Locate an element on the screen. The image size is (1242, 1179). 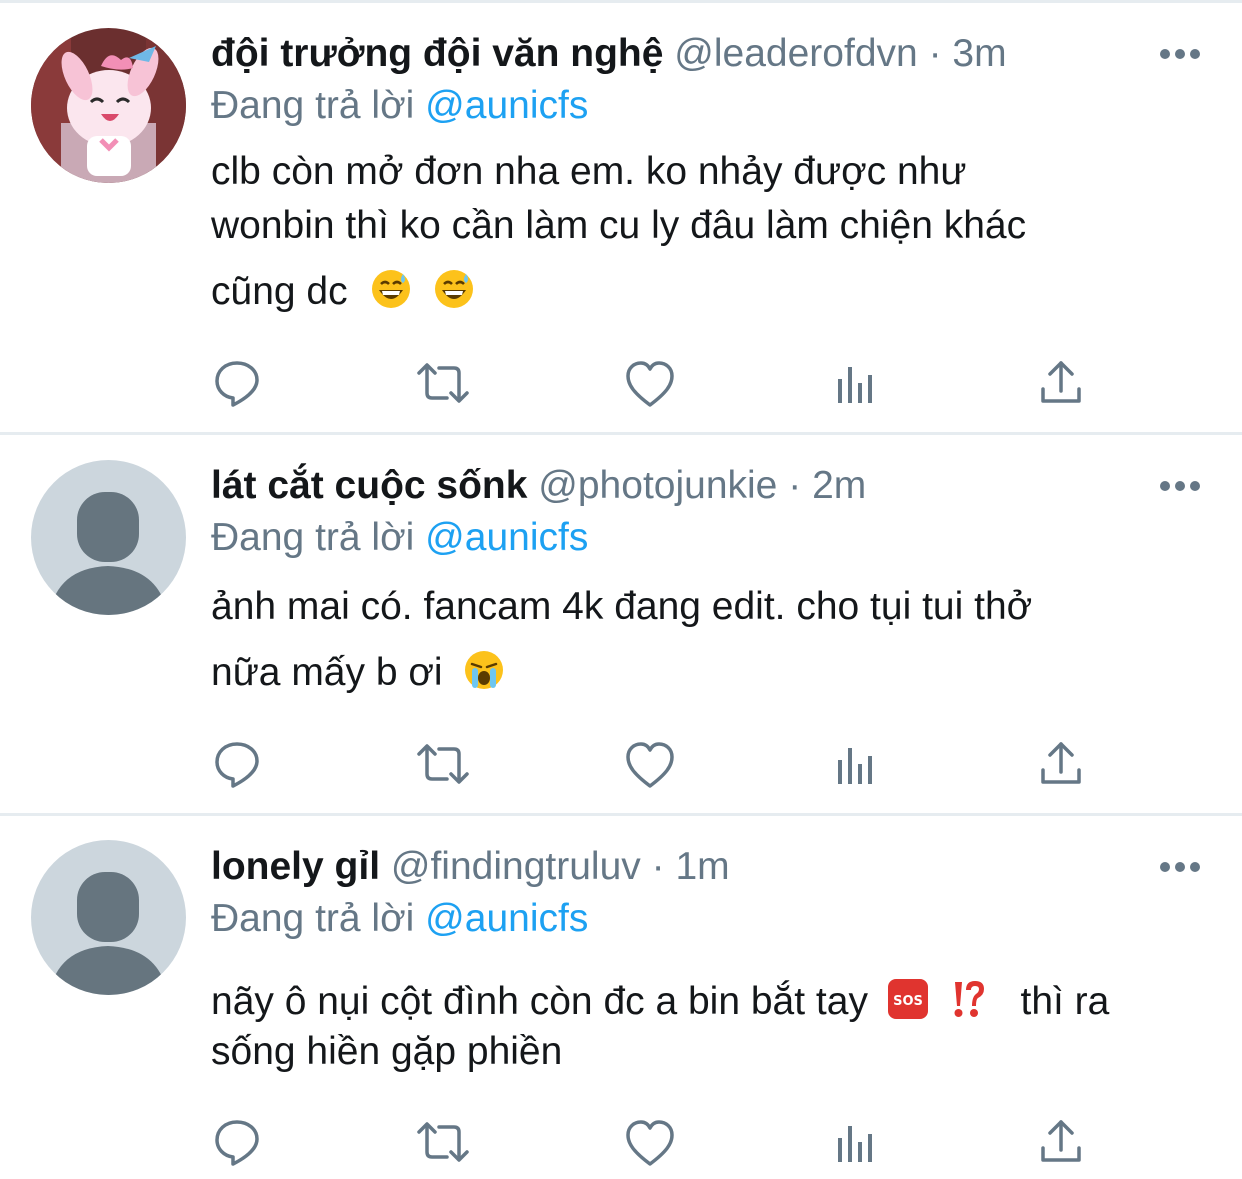
tweet-text-line: sống hiền gặp phiền is located at coordinates (387, 1051).